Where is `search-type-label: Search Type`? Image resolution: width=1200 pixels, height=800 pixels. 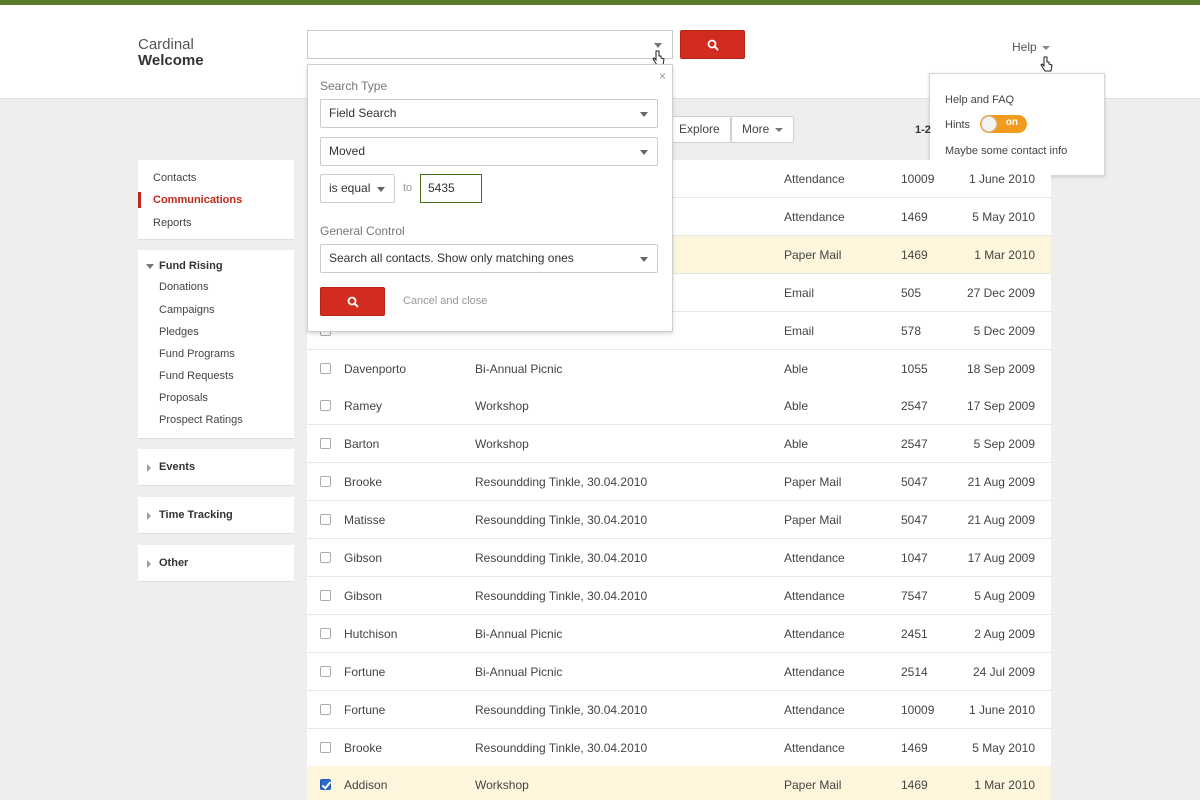 search-type-label: Search Type is located at coordinates (354, 86).